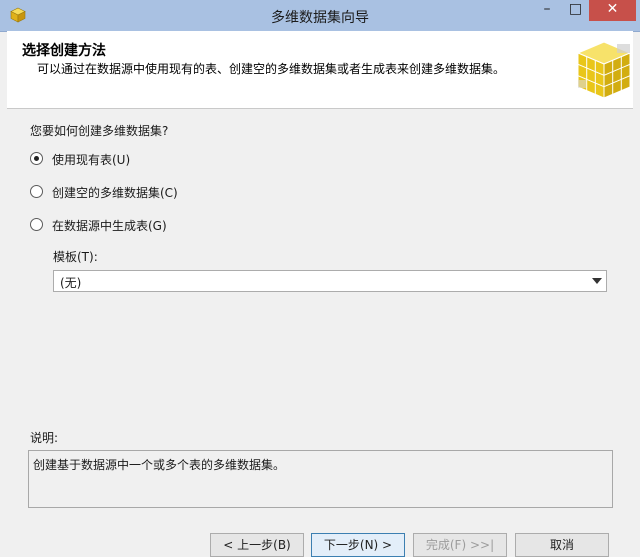  Describe the element at coordinates (64, 51) in the screenshot. I see `page-title: 选择创建方法` at that location.